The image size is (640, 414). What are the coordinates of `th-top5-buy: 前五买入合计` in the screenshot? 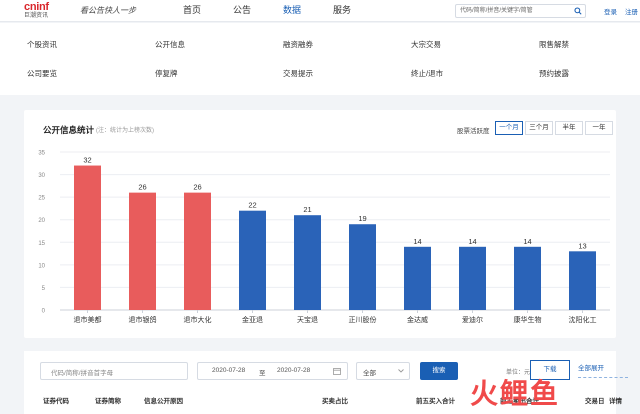 It's located at (435, 400).